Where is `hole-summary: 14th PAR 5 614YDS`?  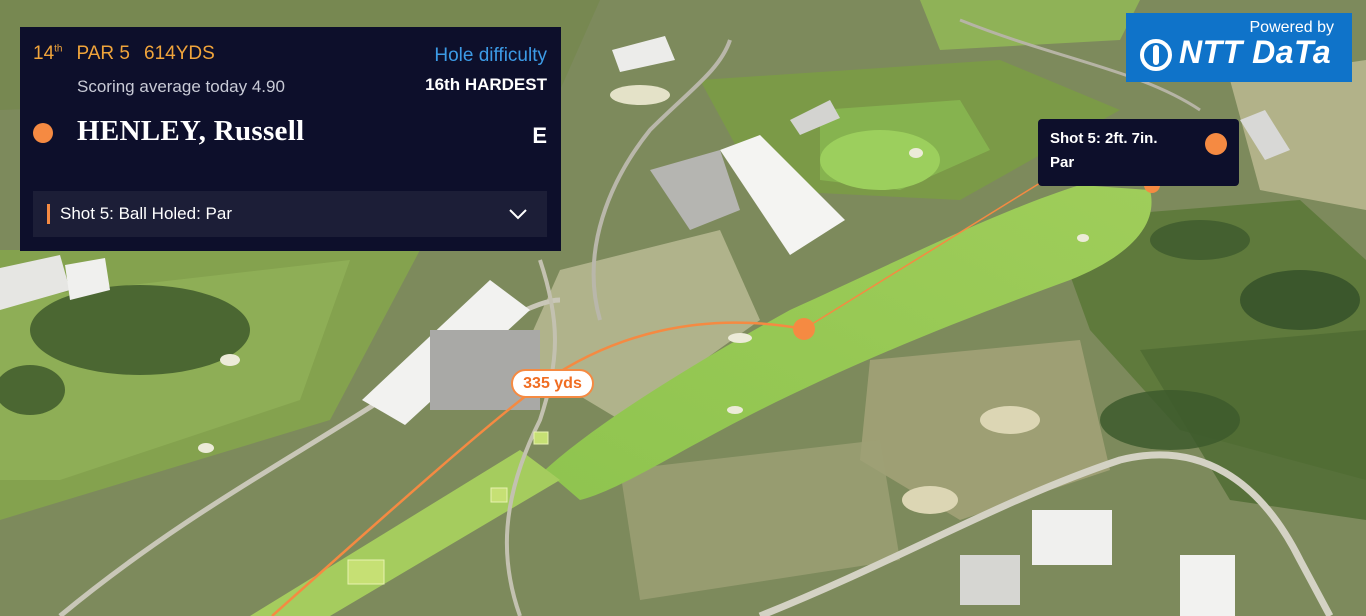
hole-summary: 14th PAR 5 614YDS is located at coordinates (124, 54).